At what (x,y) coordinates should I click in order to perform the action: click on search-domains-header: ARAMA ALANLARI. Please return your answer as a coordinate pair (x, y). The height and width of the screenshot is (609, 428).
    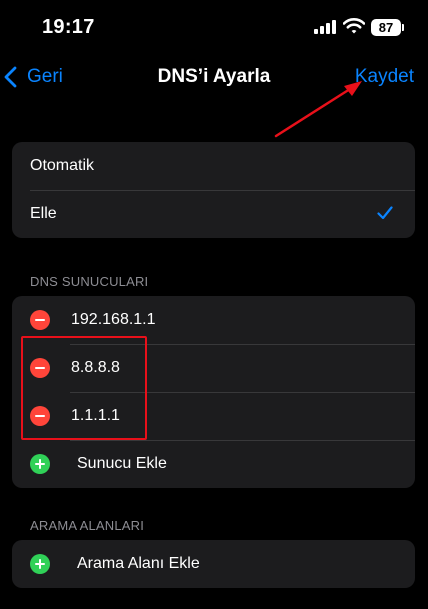
    Looking at the image, I should click on (87, 525).